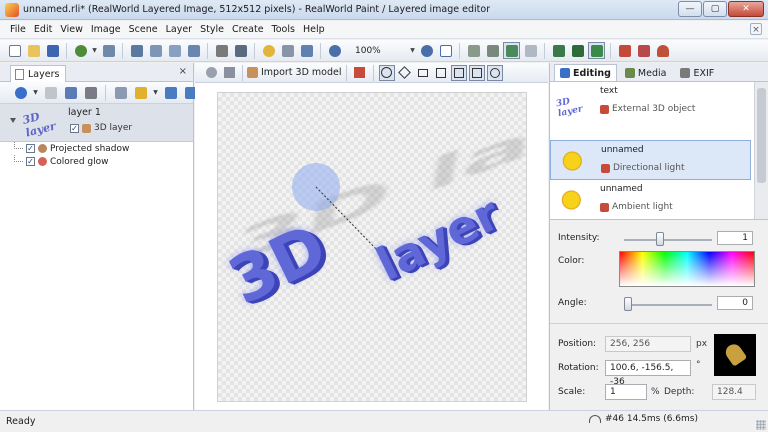 This screenshot has height=432, width=768. I want to click on pen-tool-icon, so click(476, 72).